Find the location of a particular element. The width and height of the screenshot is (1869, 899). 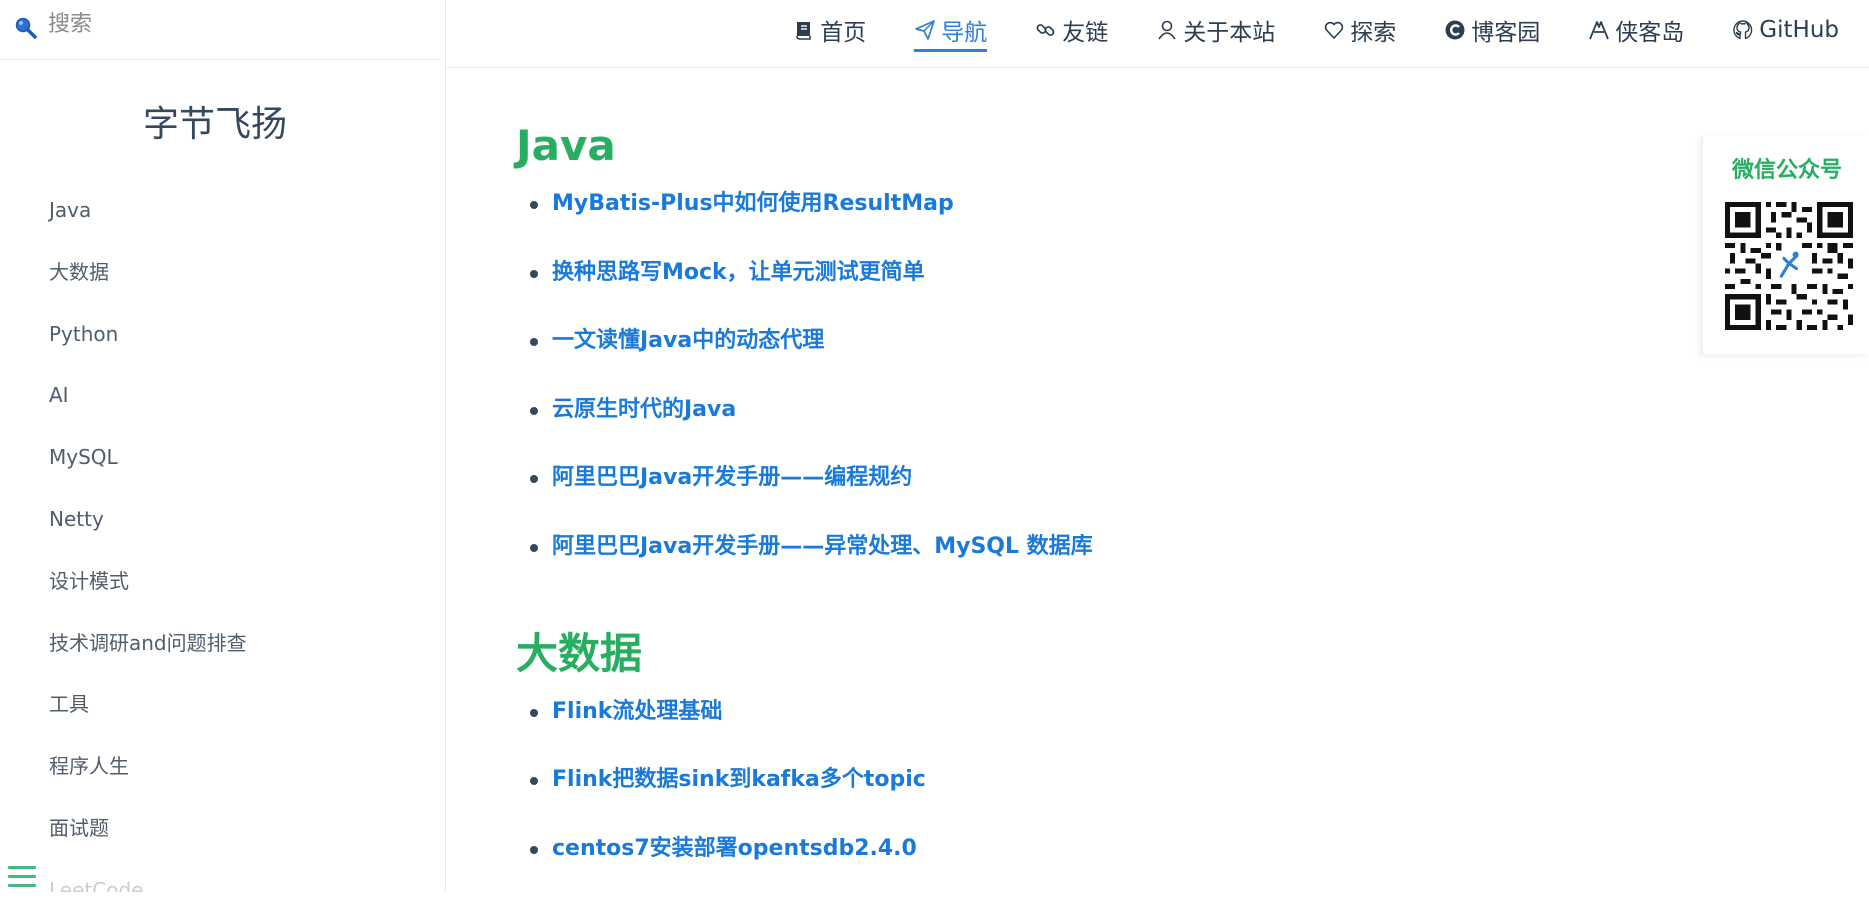

sidebar-item-programmer-life: 程序人生 is located at coordinates (148, 777).